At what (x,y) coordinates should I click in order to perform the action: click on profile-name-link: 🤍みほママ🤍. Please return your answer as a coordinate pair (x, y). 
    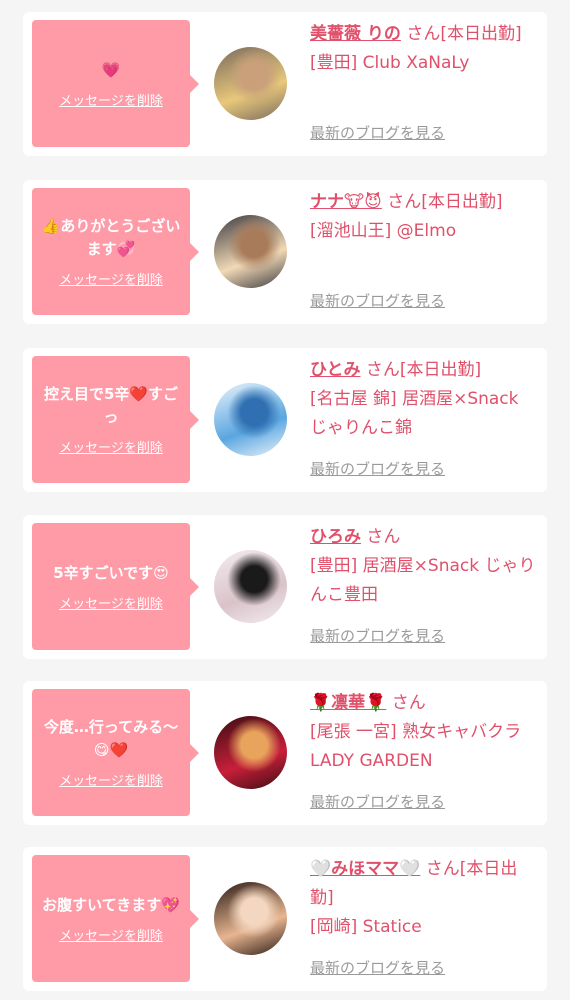
    Looking at the image, I should click on (365, 869).